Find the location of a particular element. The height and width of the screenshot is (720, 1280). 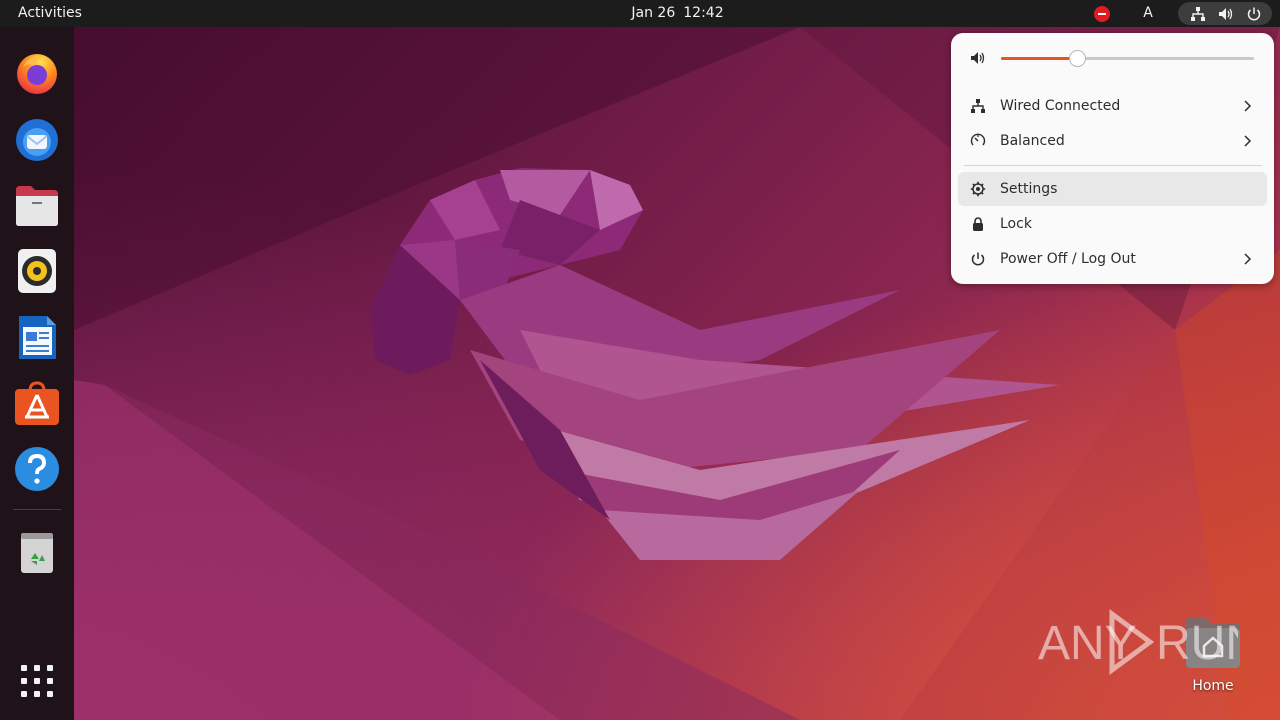

anyrun-logo: ANY RUN is located at coordinates (1149, 642).